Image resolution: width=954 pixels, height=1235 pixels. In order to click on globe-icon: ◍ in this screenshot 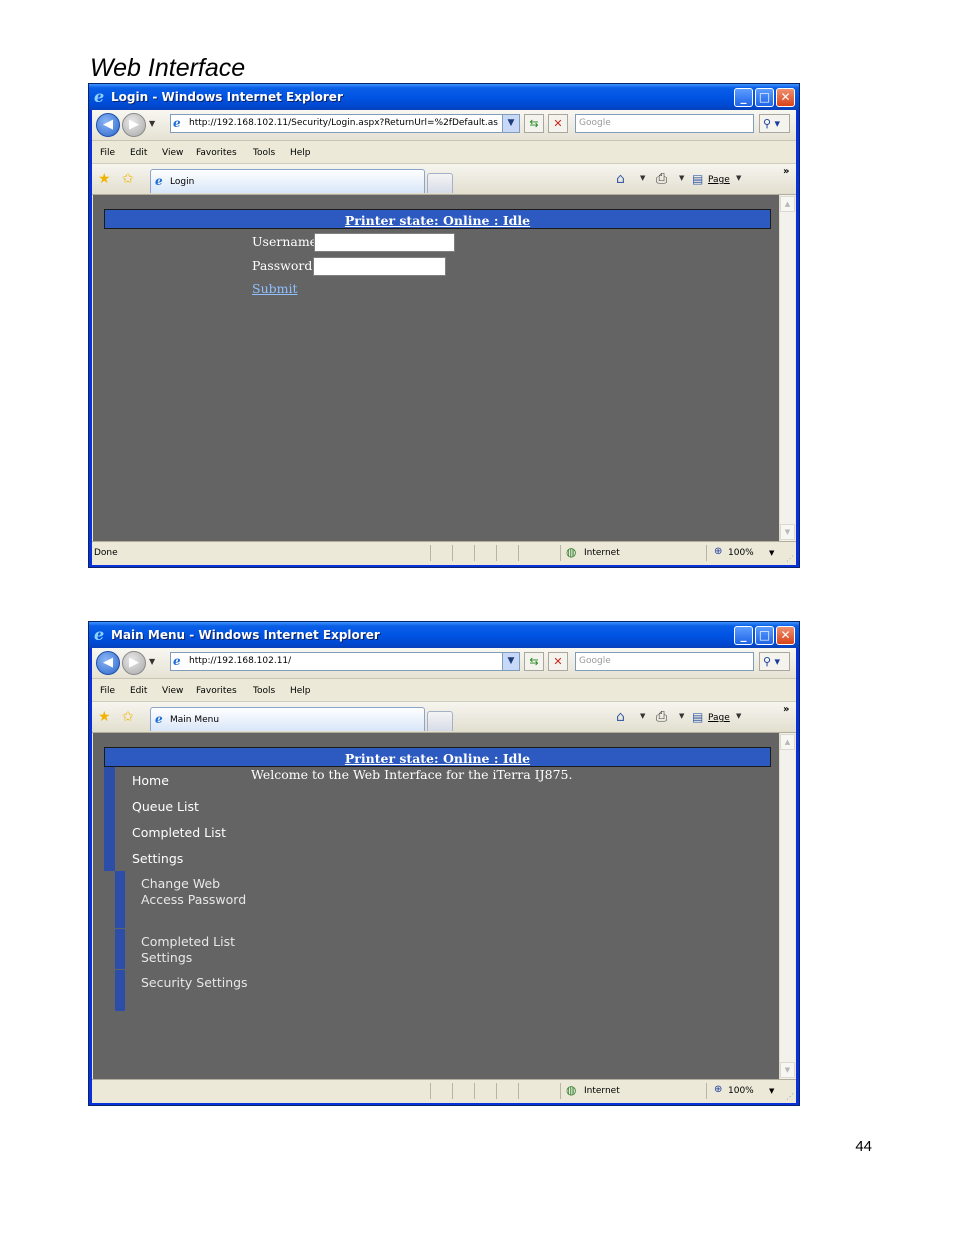, I will do `click(571, 1090)`.